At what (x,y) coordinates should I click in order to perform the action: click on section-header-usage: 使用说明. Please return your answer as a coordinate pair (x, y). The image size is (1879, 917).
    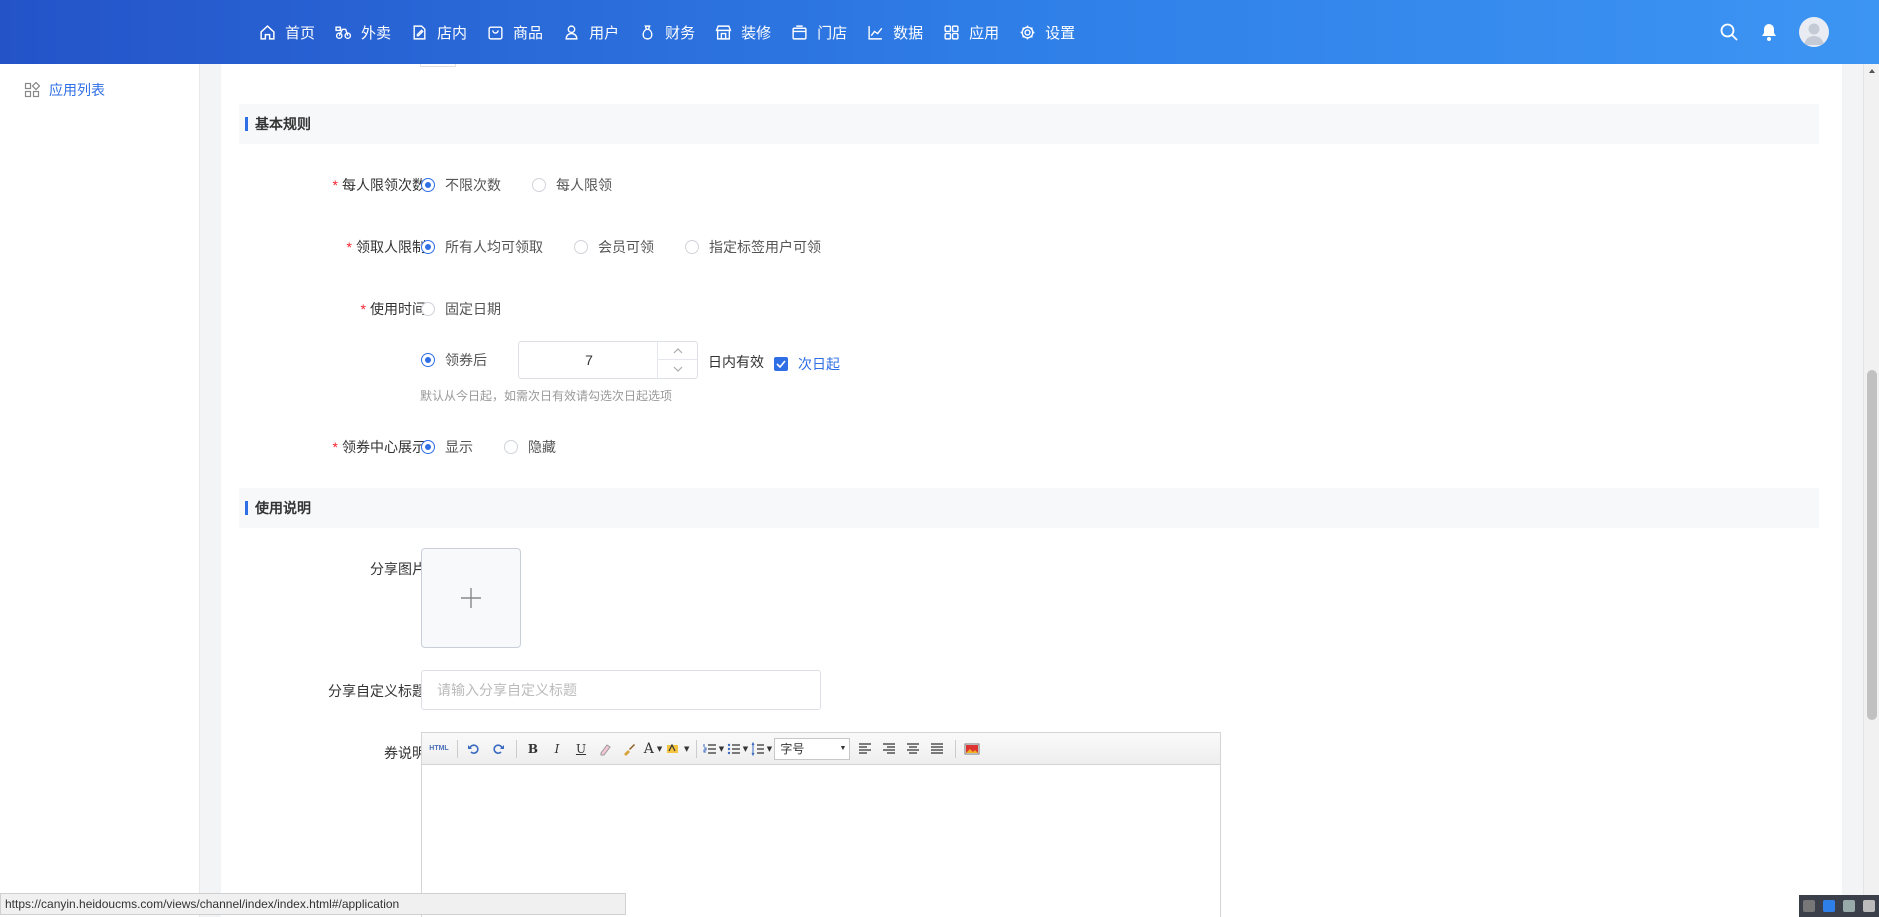
    Looking at the image, I should click on (1029, 508).